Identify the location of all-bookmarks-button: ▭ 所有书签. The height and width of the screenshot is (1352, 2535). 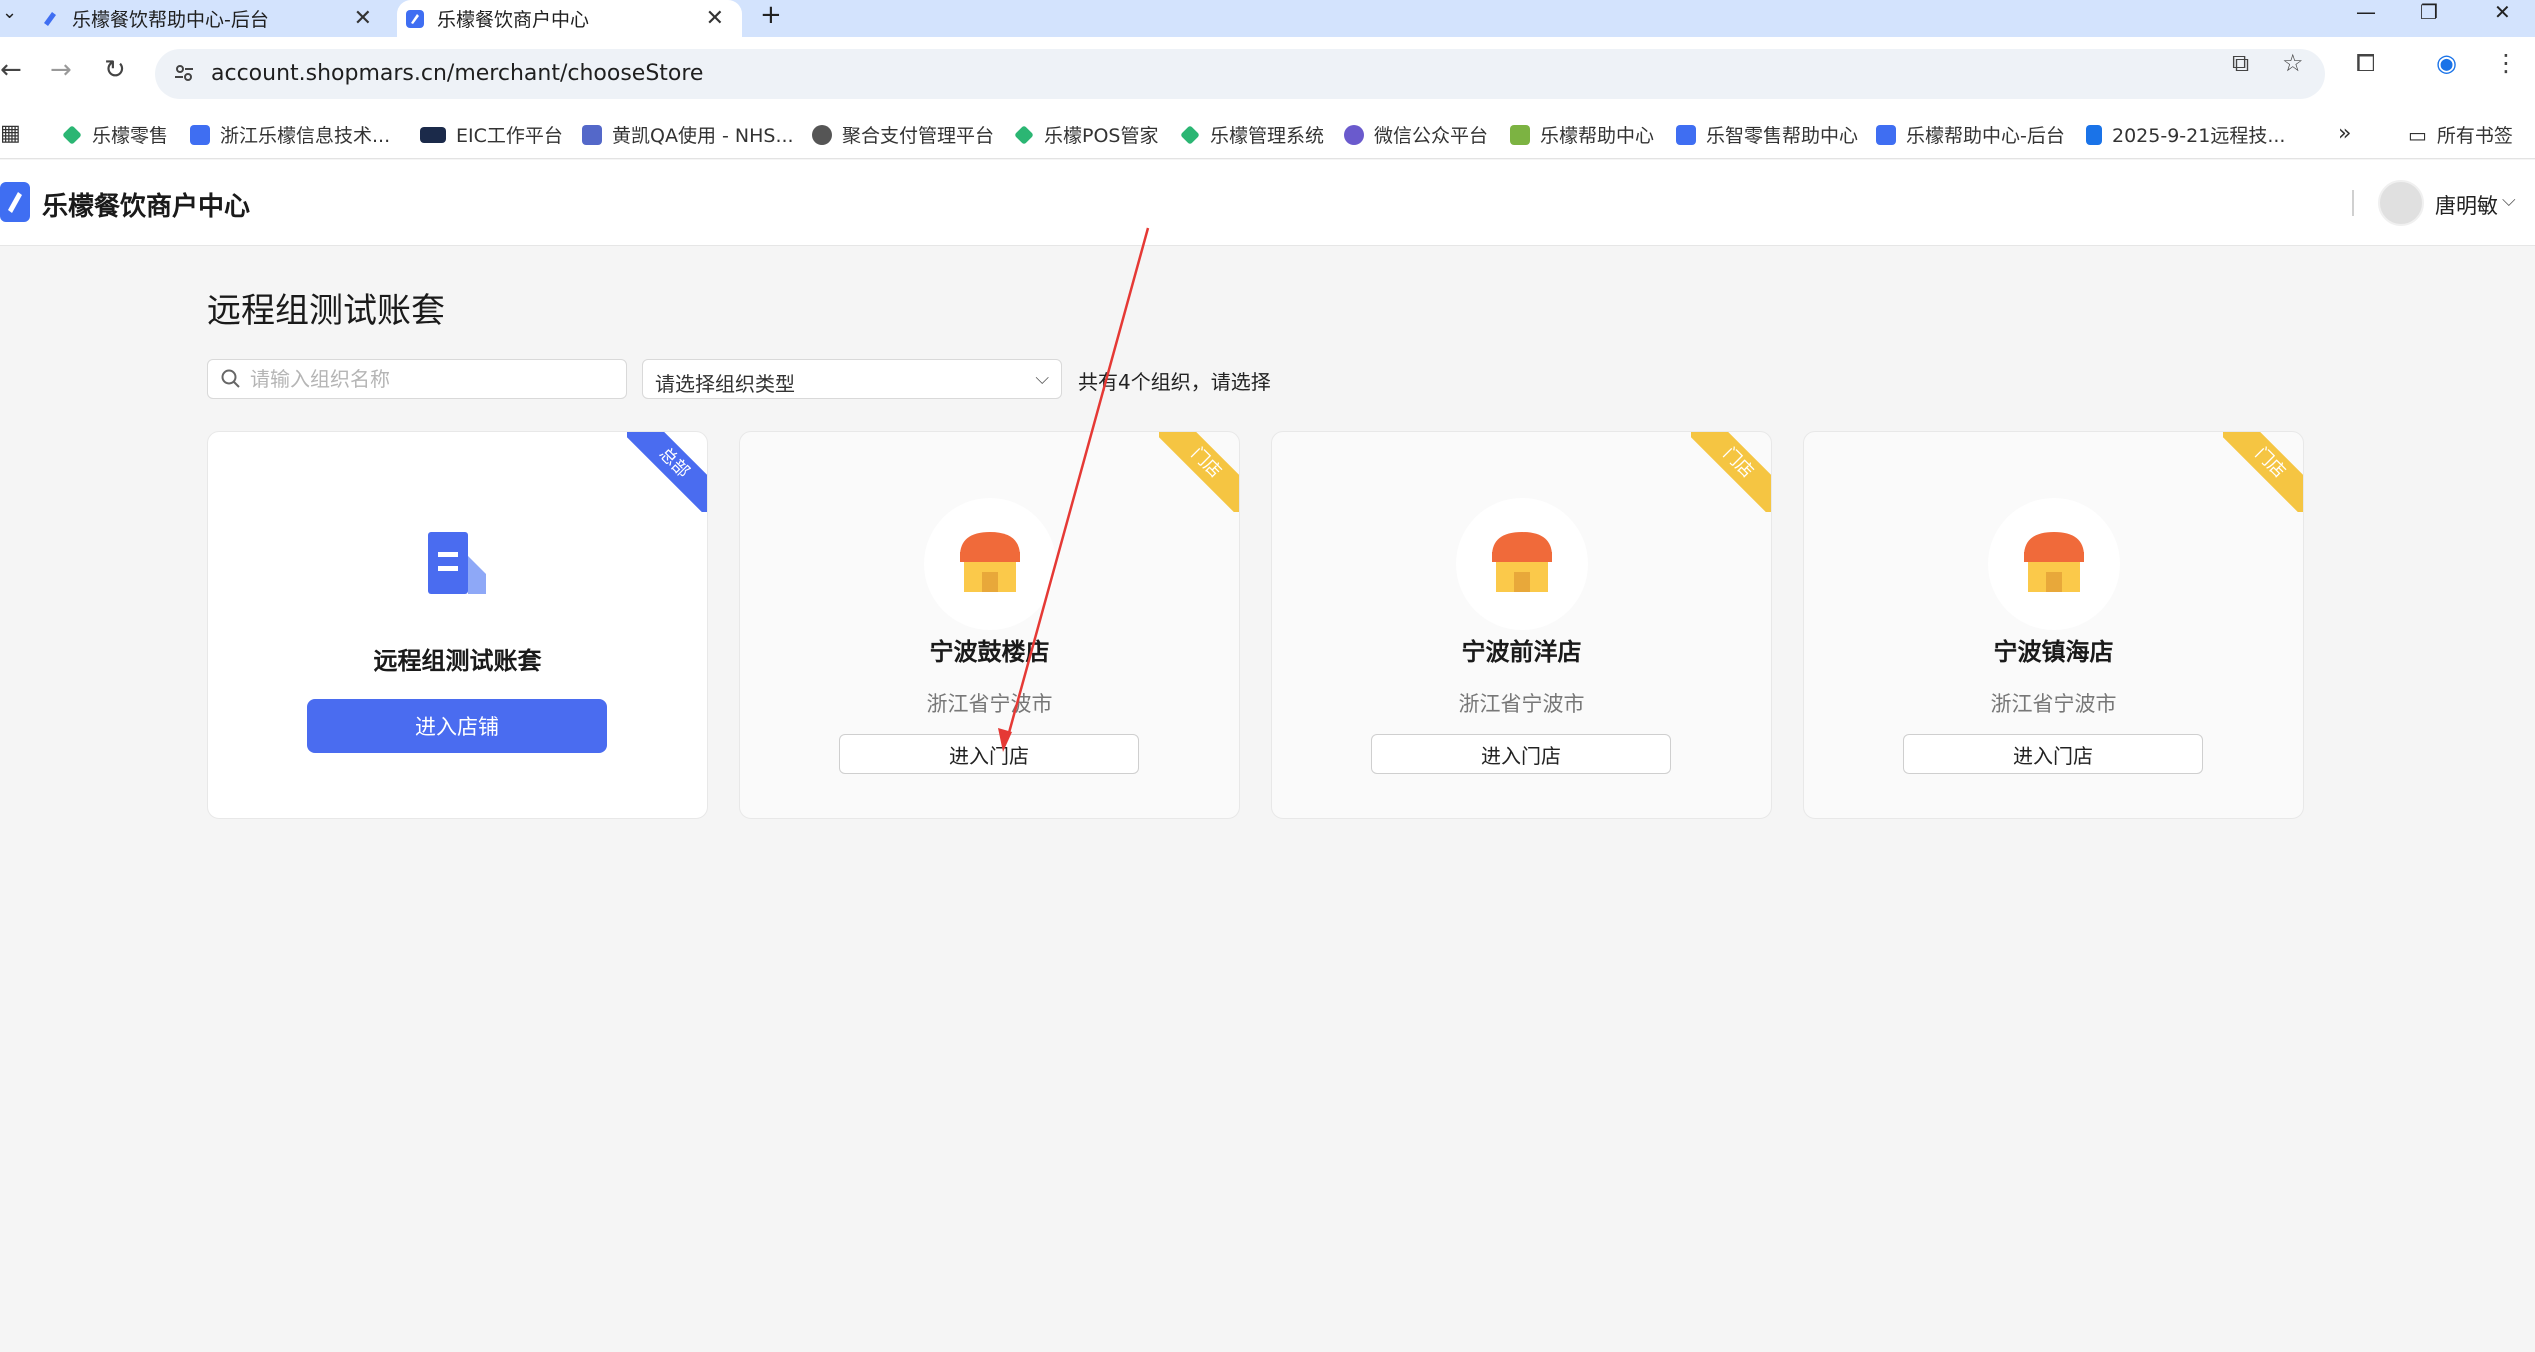
(2460, 134).